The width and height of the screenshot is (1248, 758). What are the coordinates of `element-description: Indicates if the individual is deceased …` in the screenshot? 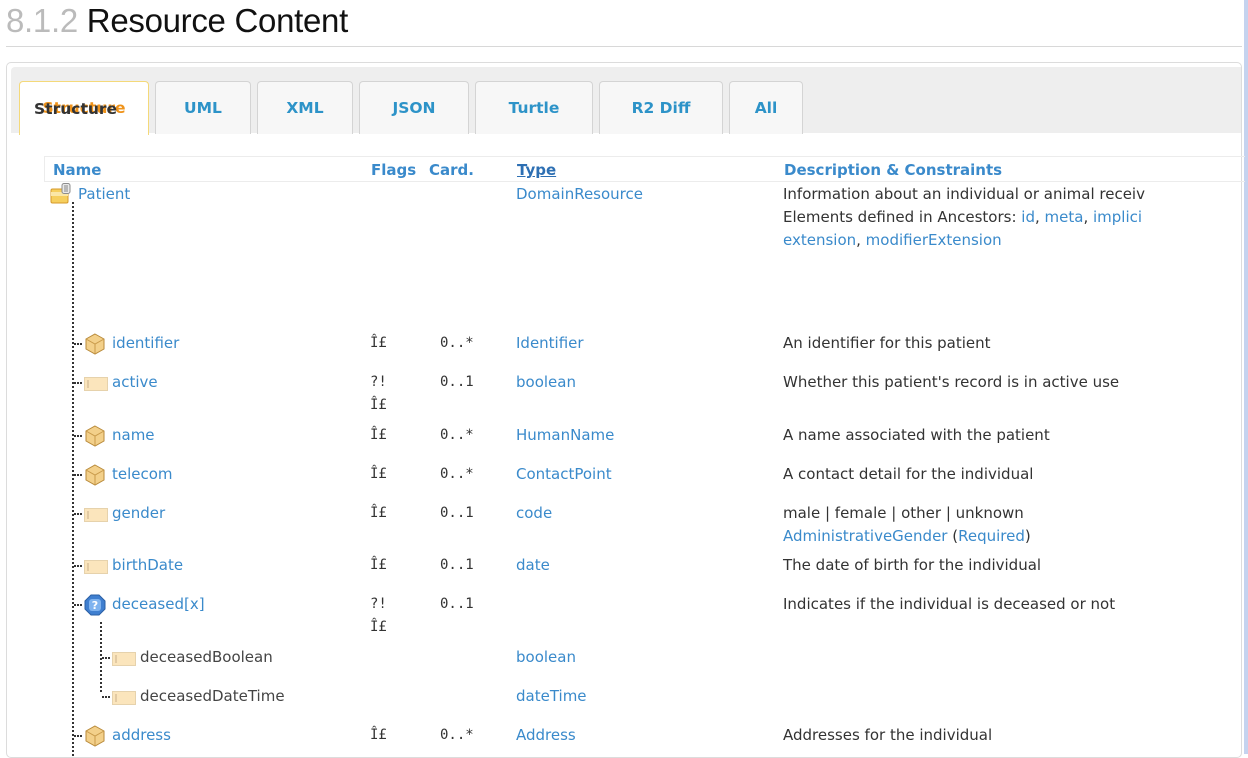 It's located at (949, 604).